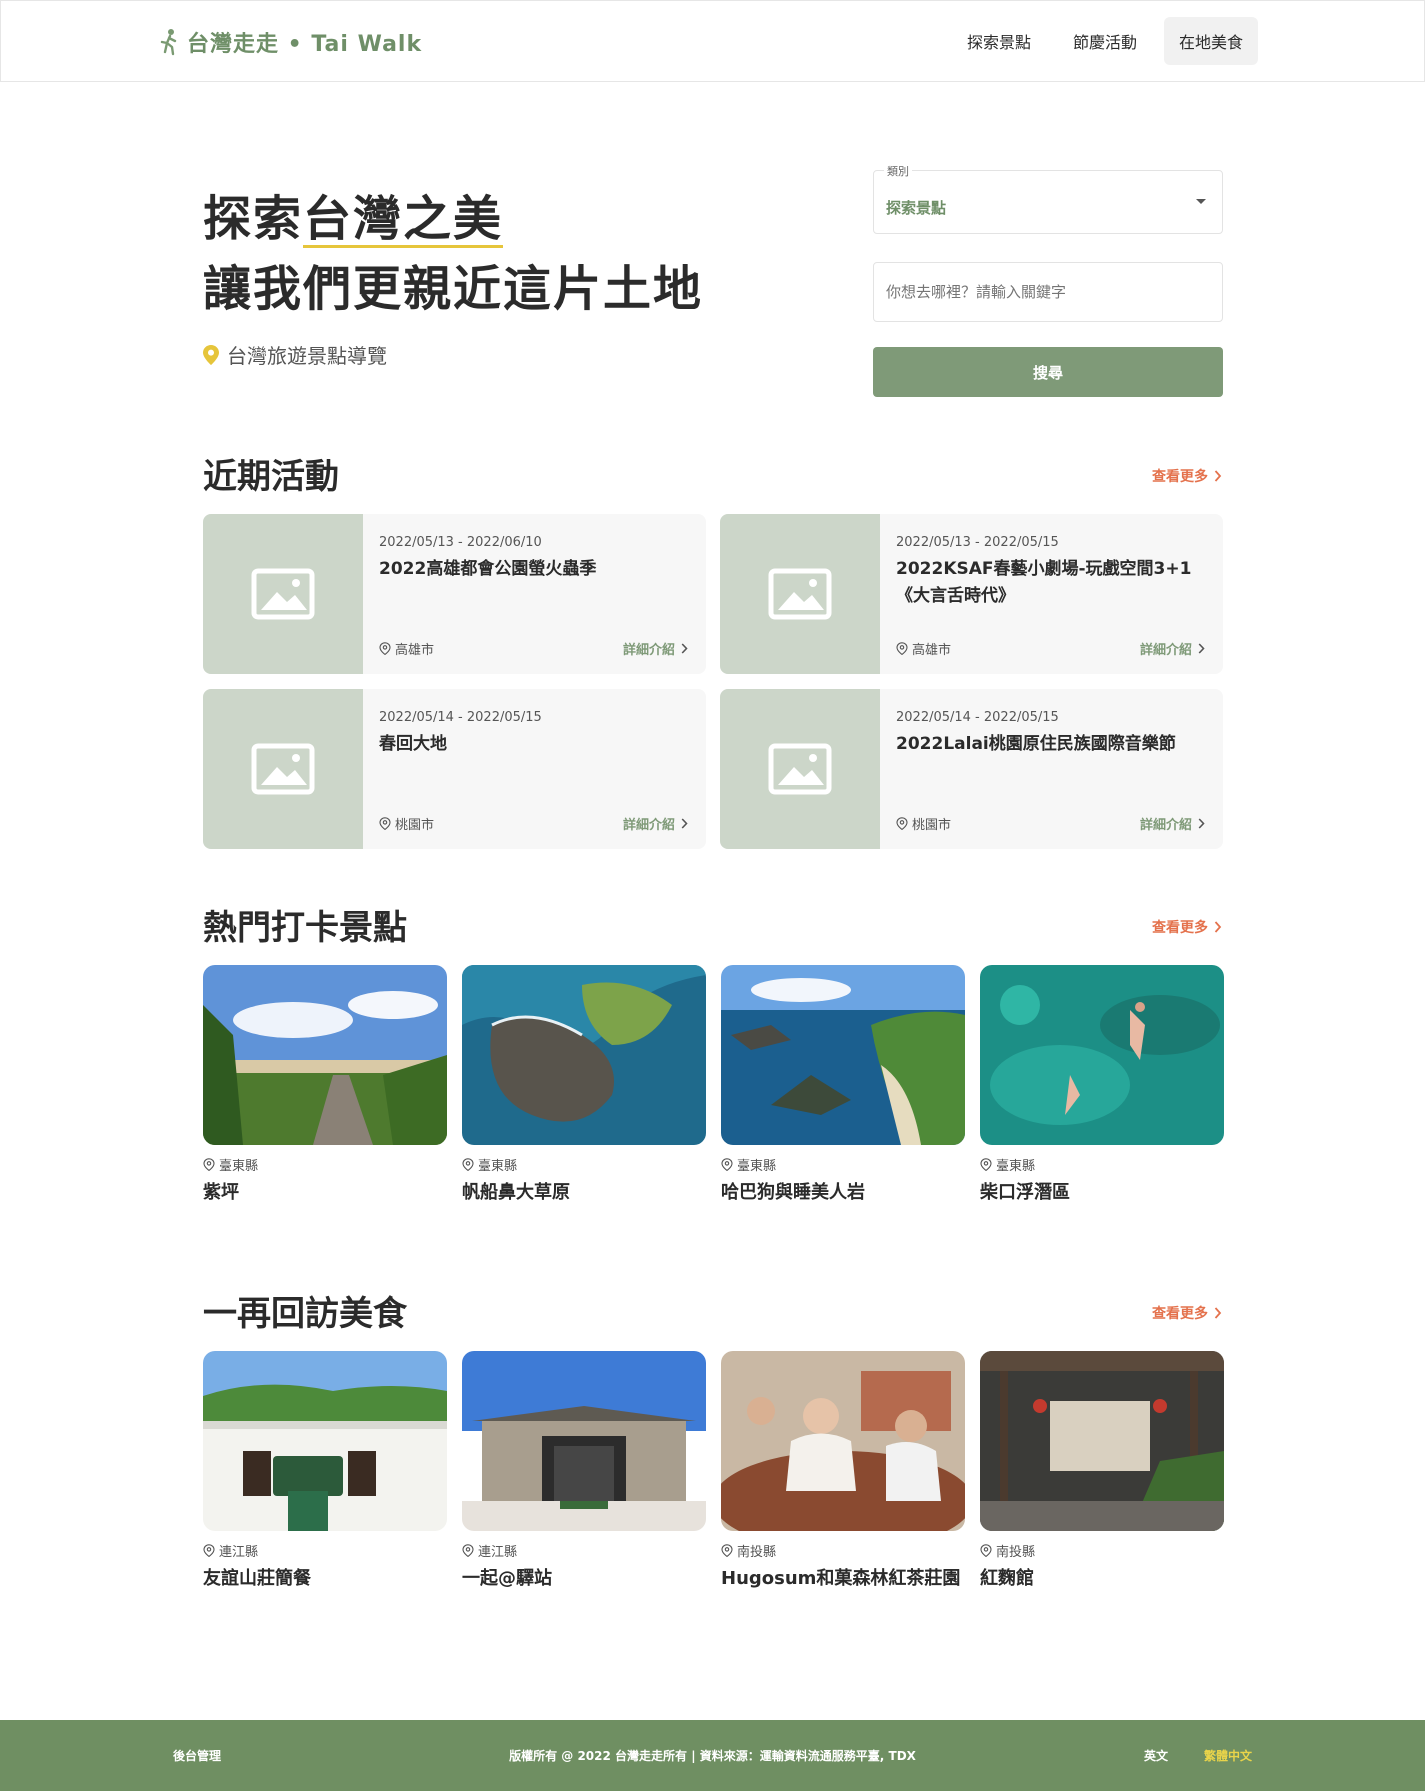 The height and width of the screenshot is (1791, 1425). I want to click on event-date: 2022/05/13 - 2022/06/10, so click(460, 542).